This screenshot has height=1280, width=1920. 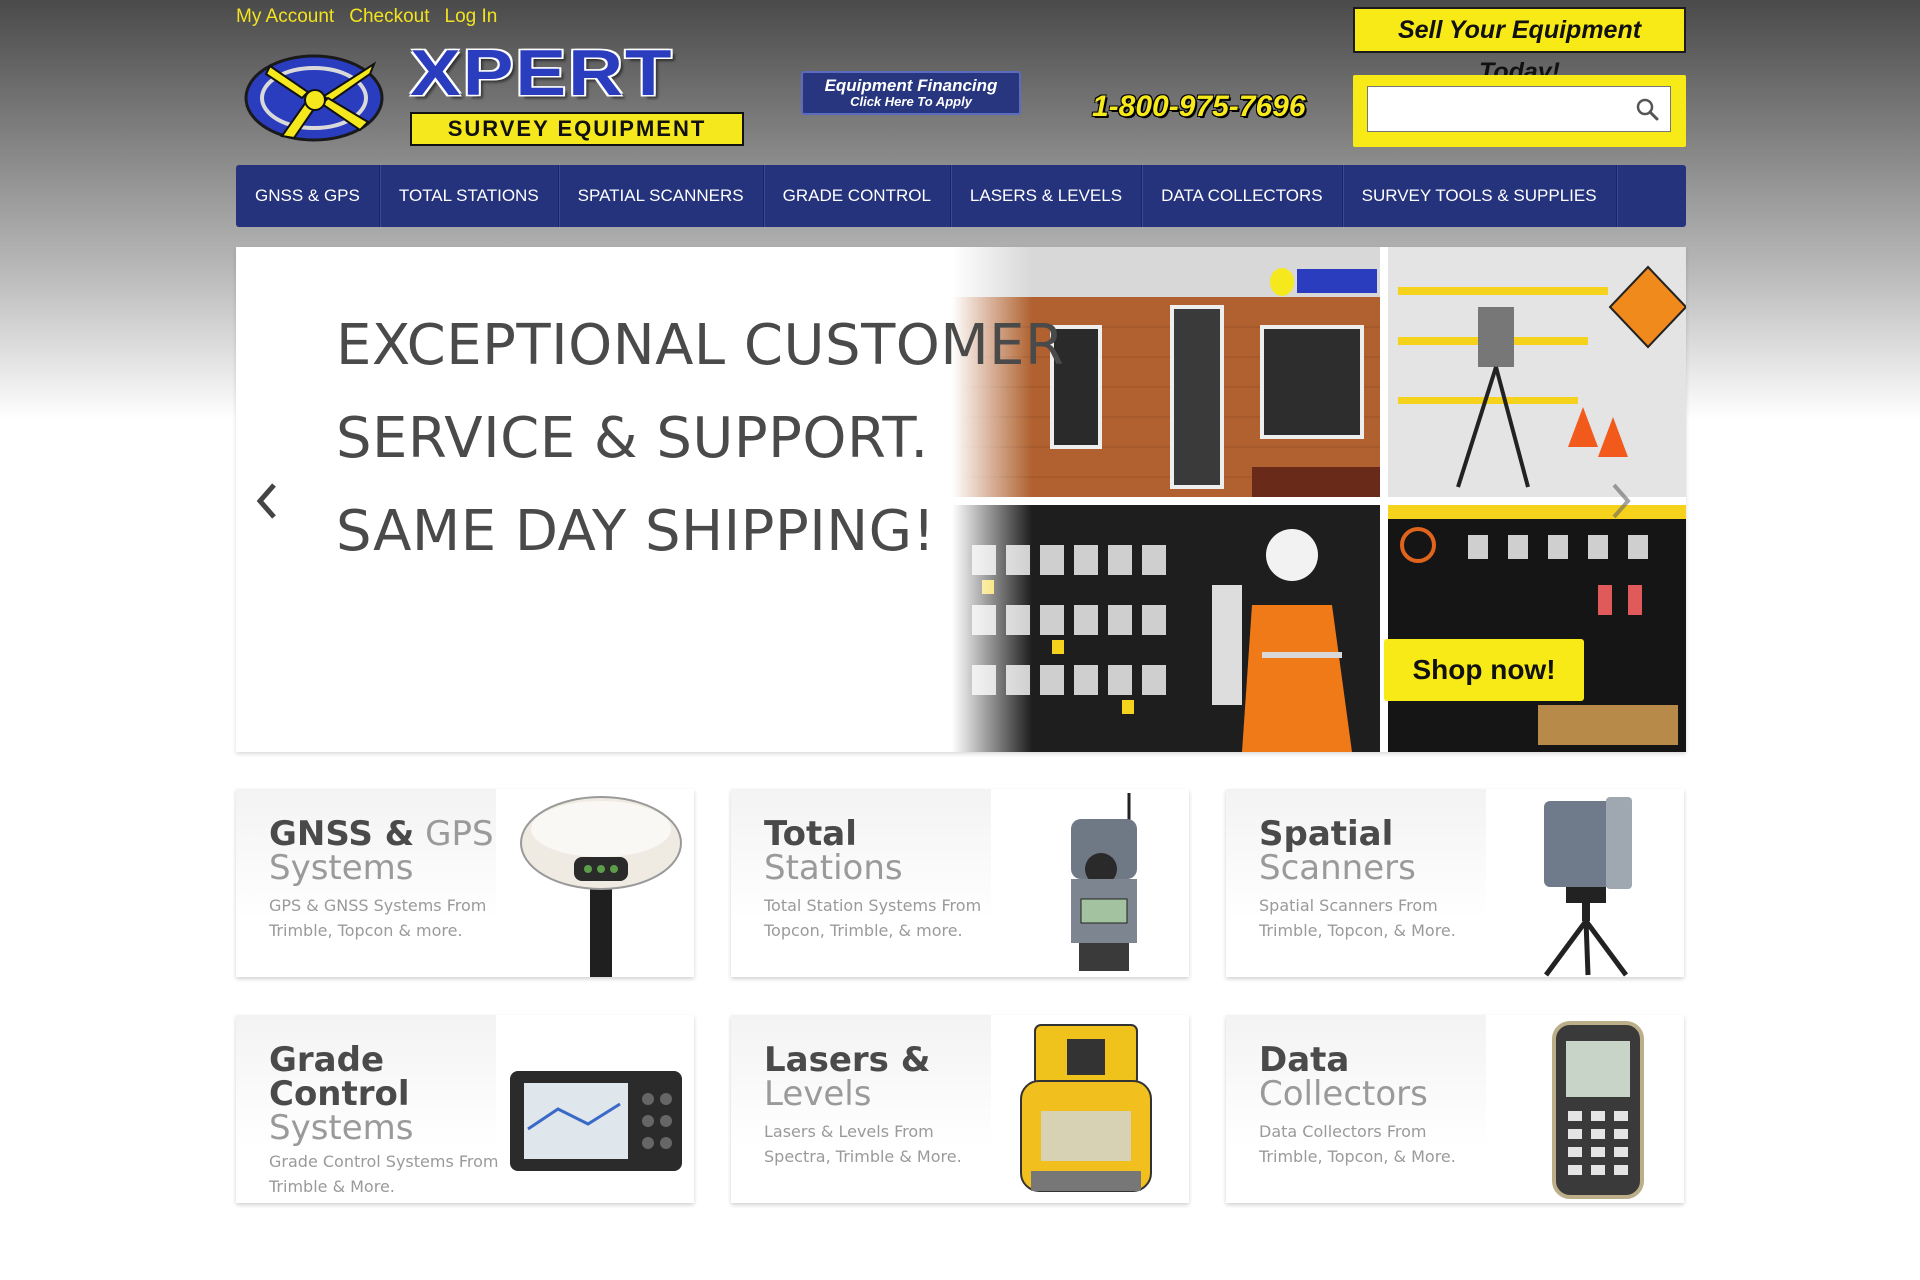 What do you see at coordinates (1484, 670) in the screenshot?
I see `shop-now-button: Shop now!` at bounding box center [1484, 670].